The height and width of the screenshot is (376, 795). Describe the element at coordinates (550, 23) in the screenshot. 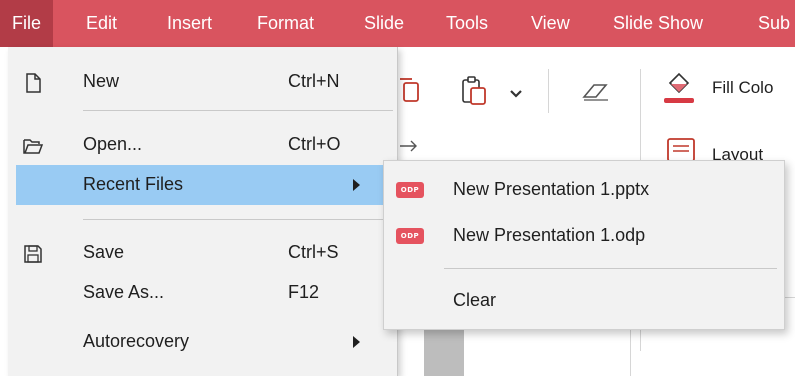

I see `menu-view: View` at that location.